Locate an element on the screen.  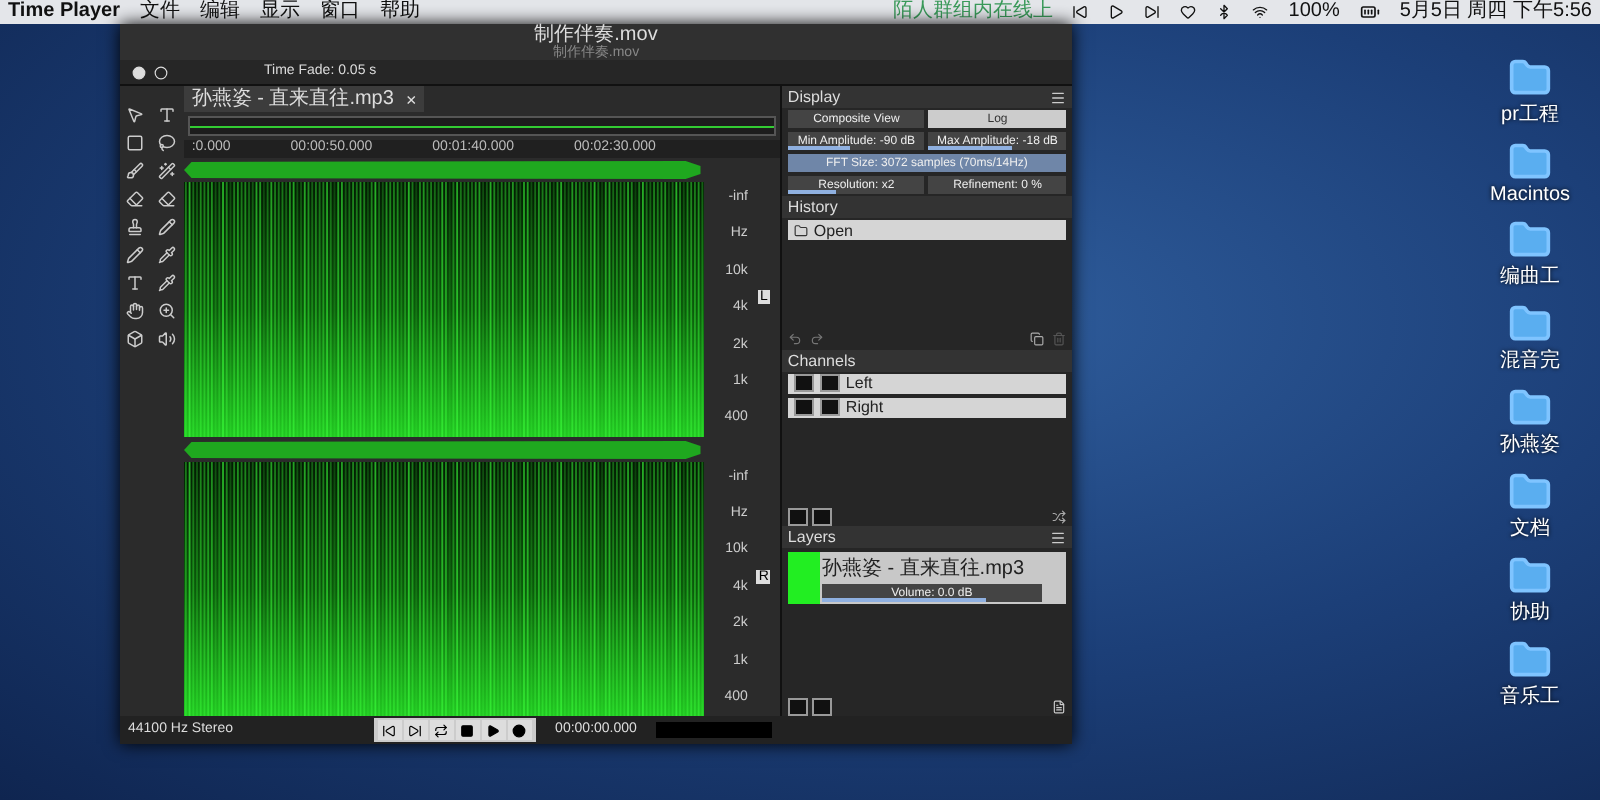
play-button is located at coordinates (493, 730).